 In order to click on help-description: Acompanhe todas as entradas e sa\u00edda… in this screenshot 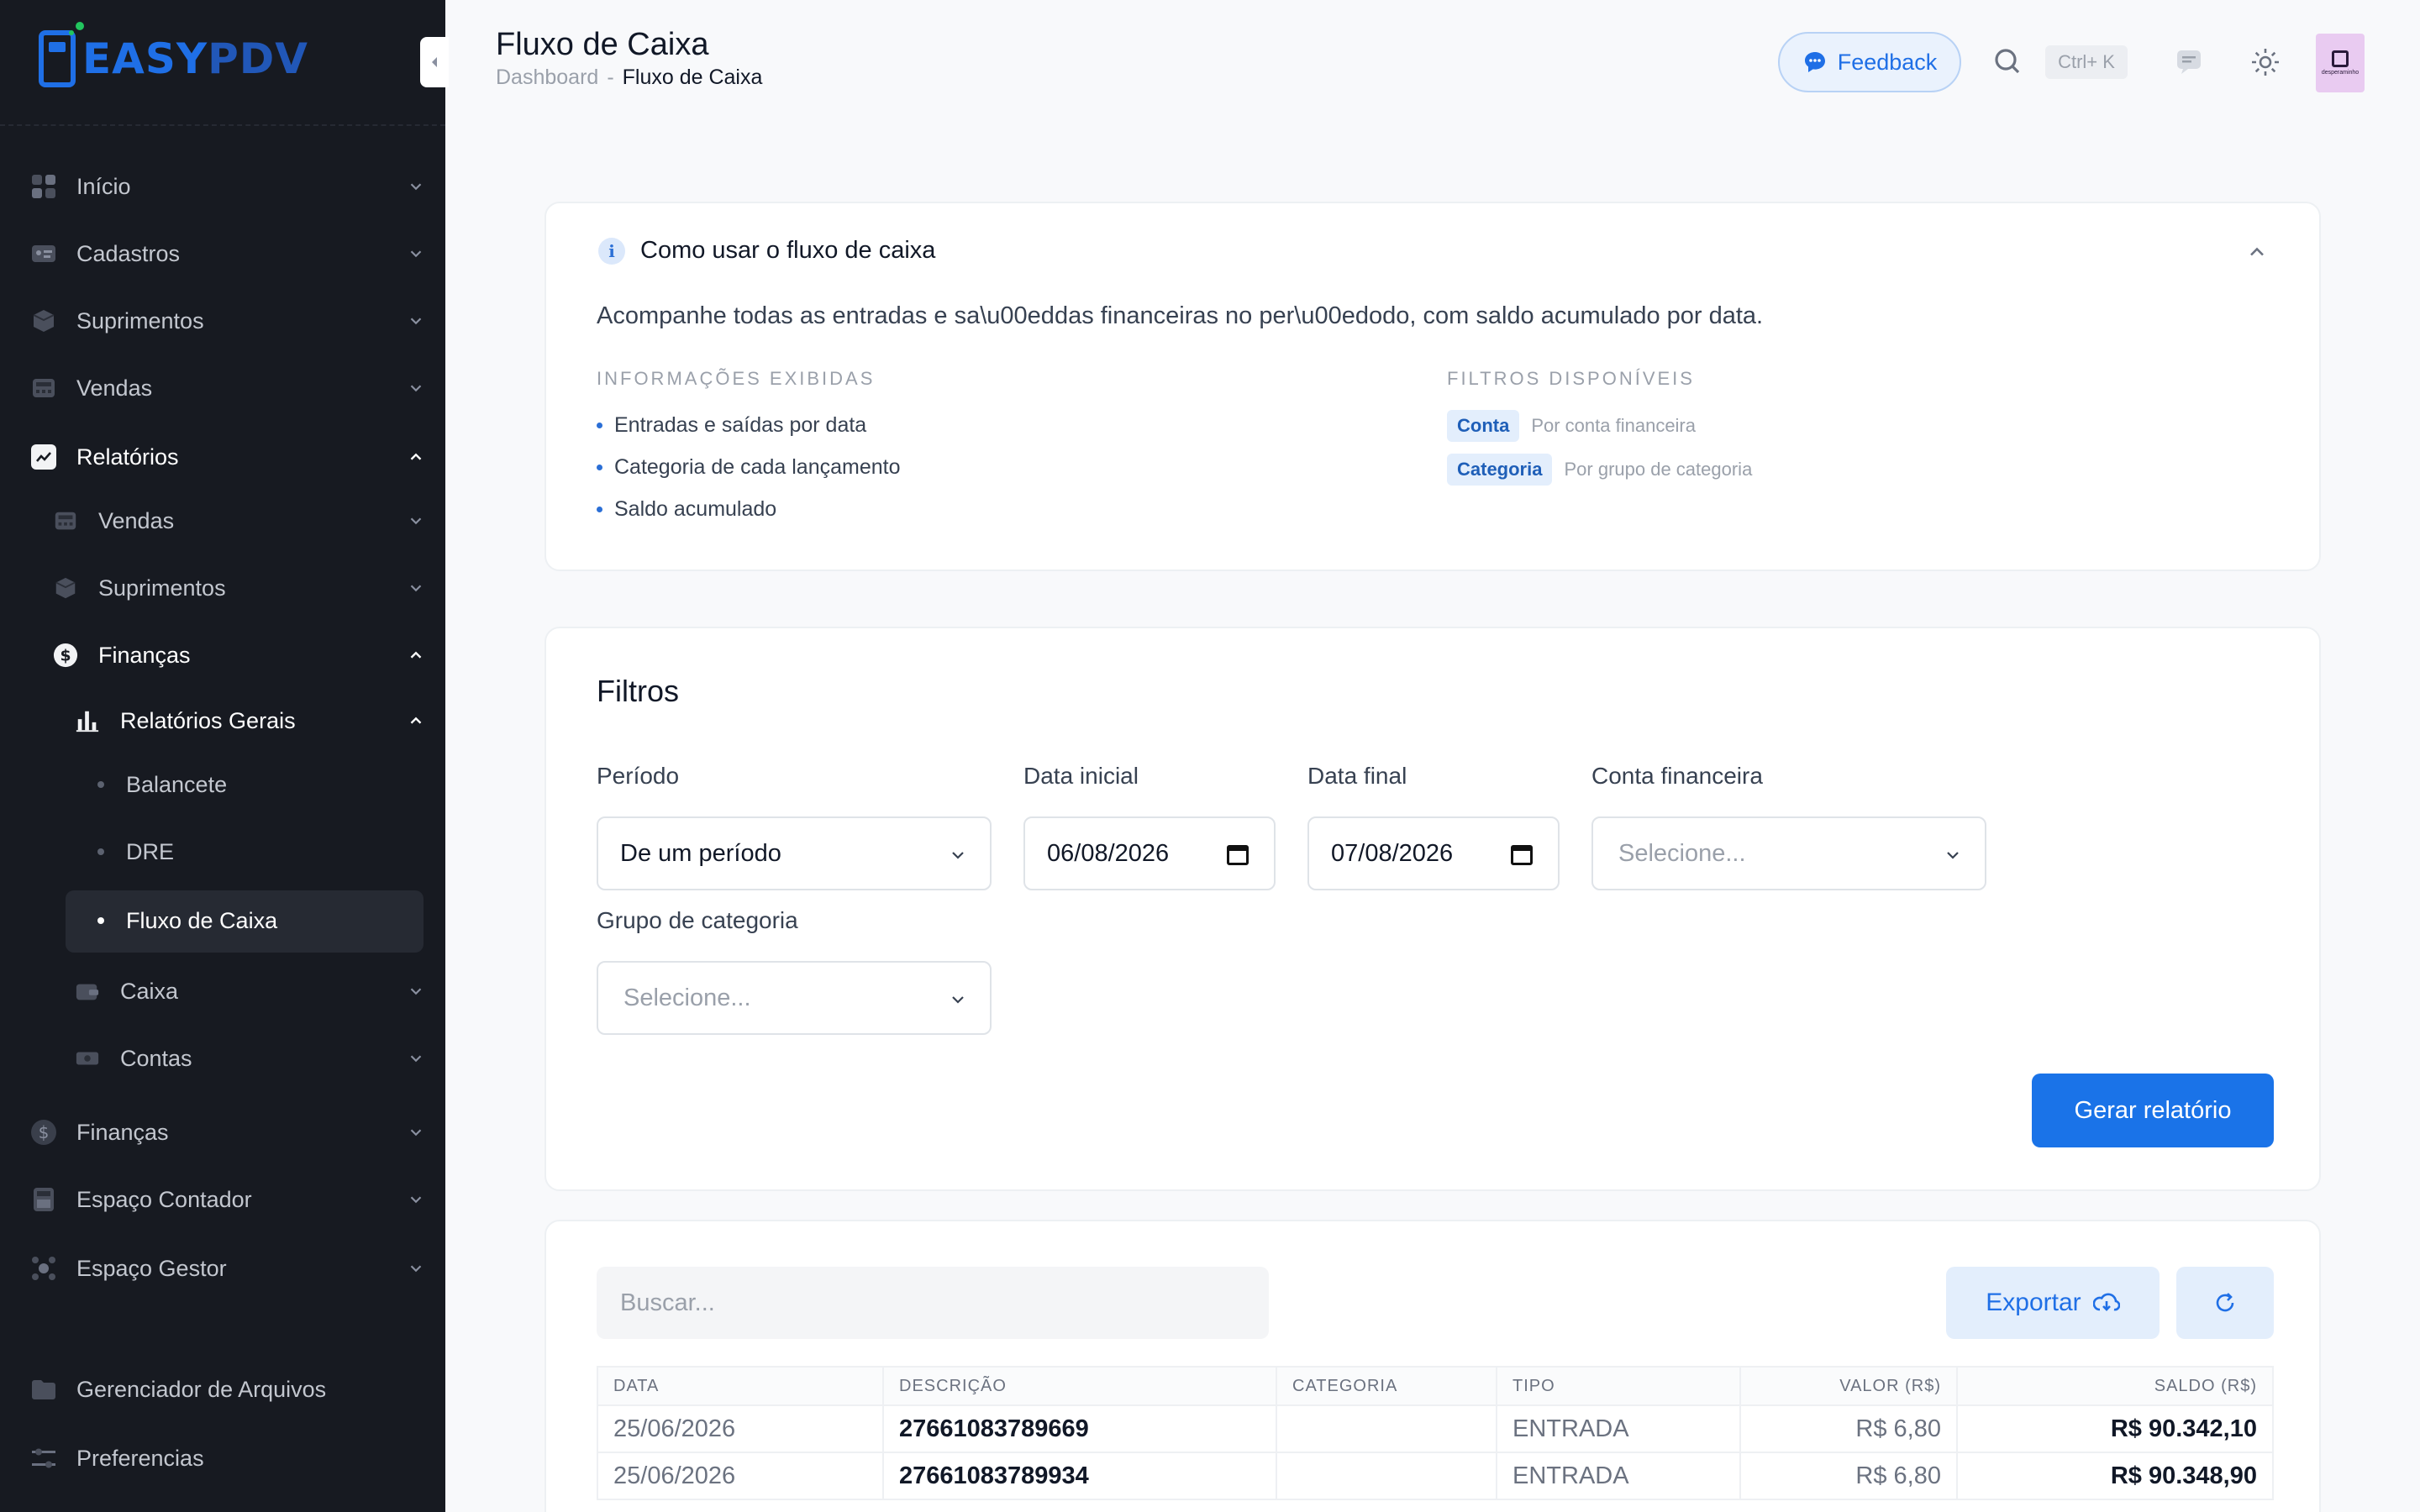, I will do `click(1180, 315)`.